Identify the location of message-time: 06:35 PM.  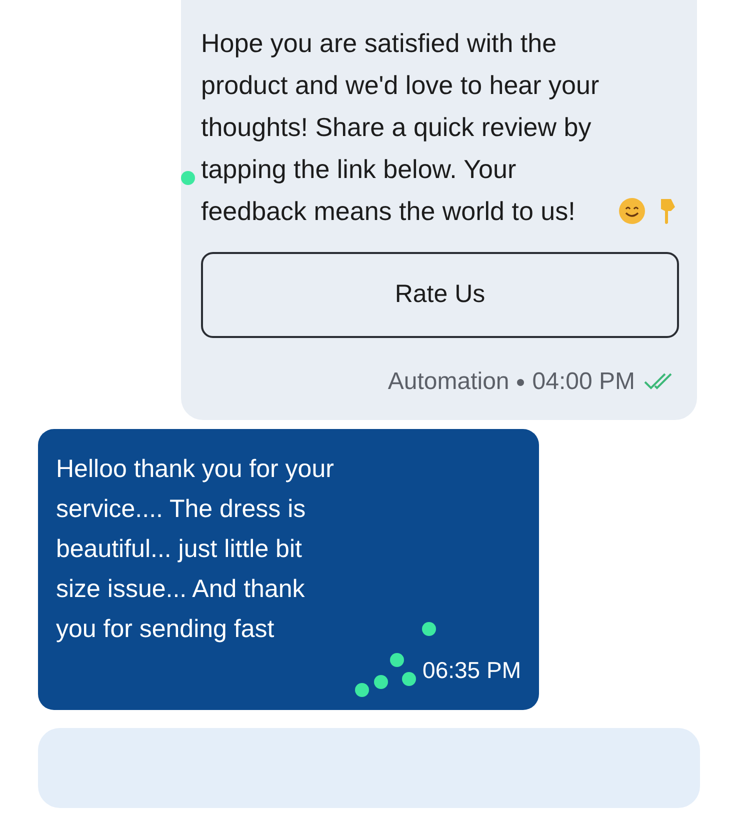
(471, 670).